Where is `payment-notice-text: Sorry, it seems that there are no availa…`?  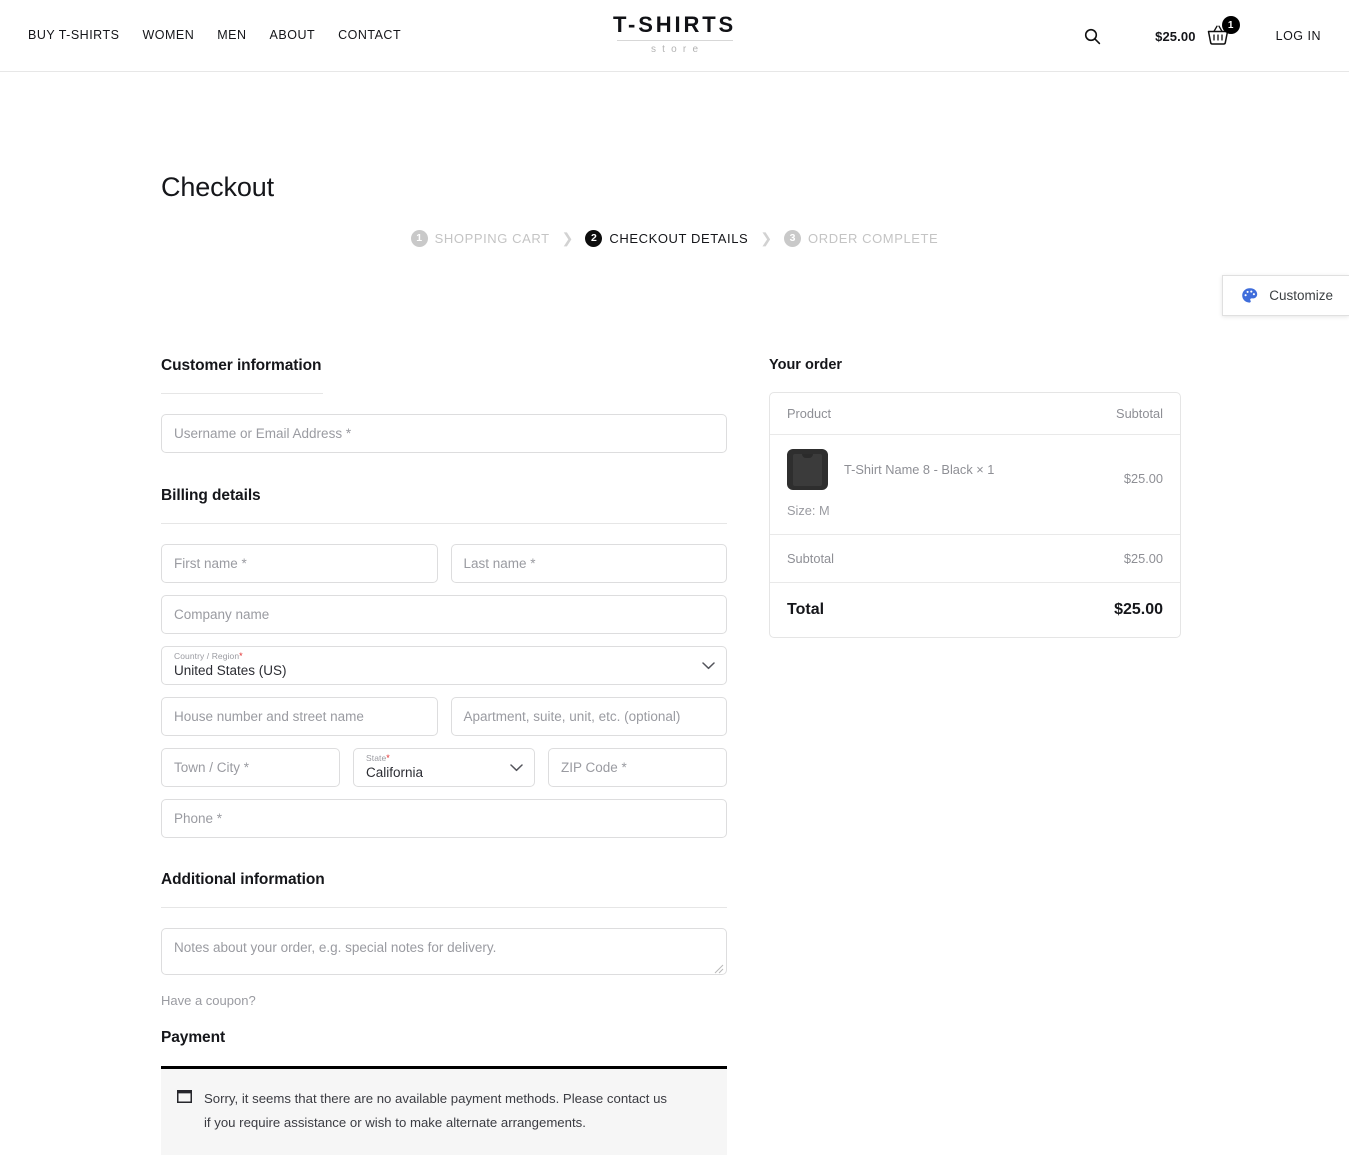 payment-notice-text: Sorry, it seems that there are no availa… is located at coordinates (436, 1110).